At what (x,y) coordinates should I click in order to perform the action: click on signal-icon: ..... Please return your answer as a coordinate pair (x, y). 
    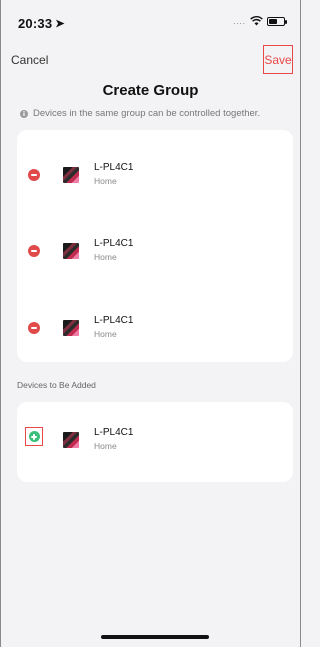
    Looking at the image, I should click on (239, 21).